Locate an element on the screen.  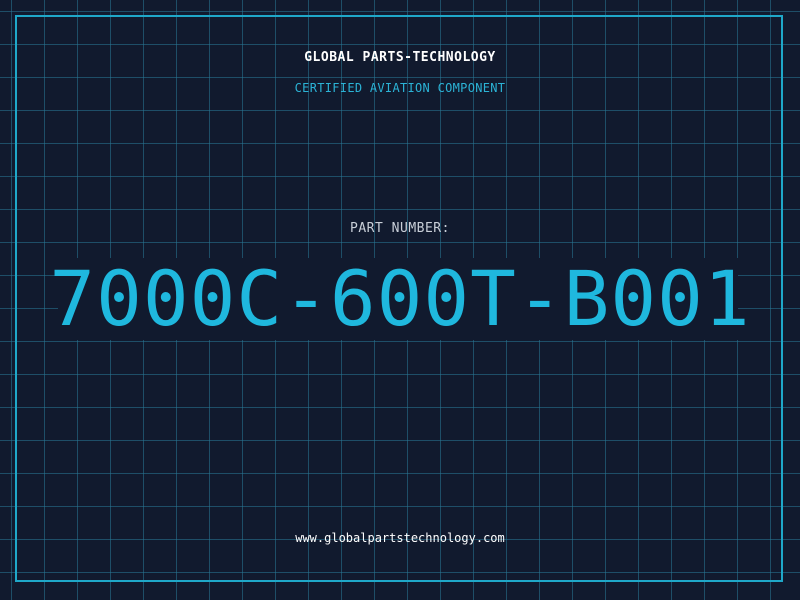
part-number-label: PART NUMBER: is located at coordinates (400, 228).